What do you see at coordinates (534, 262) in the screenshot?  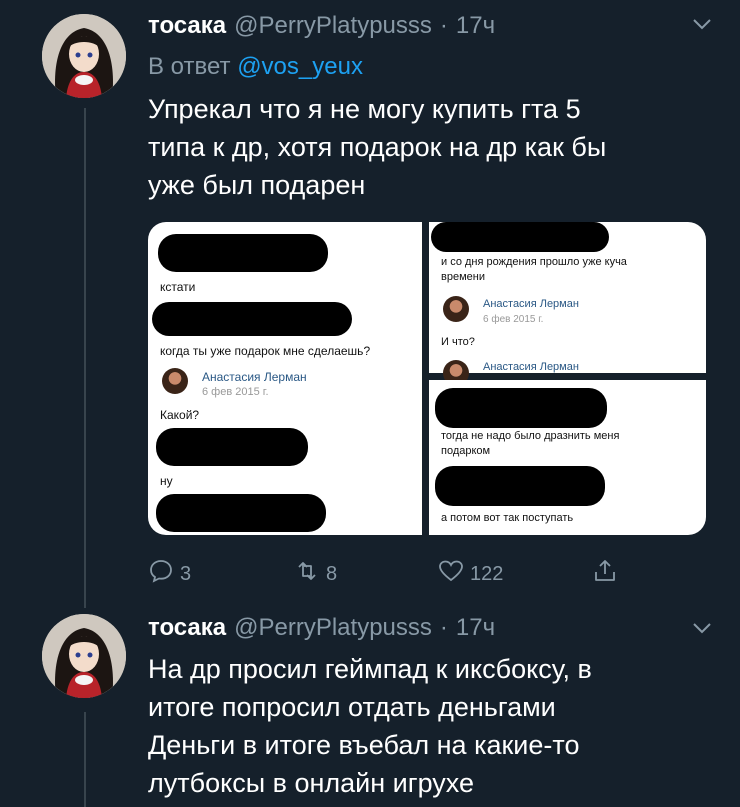 I see `chat-message: и со дня рождения прошло уже куча` at bounding box center [534, 262].